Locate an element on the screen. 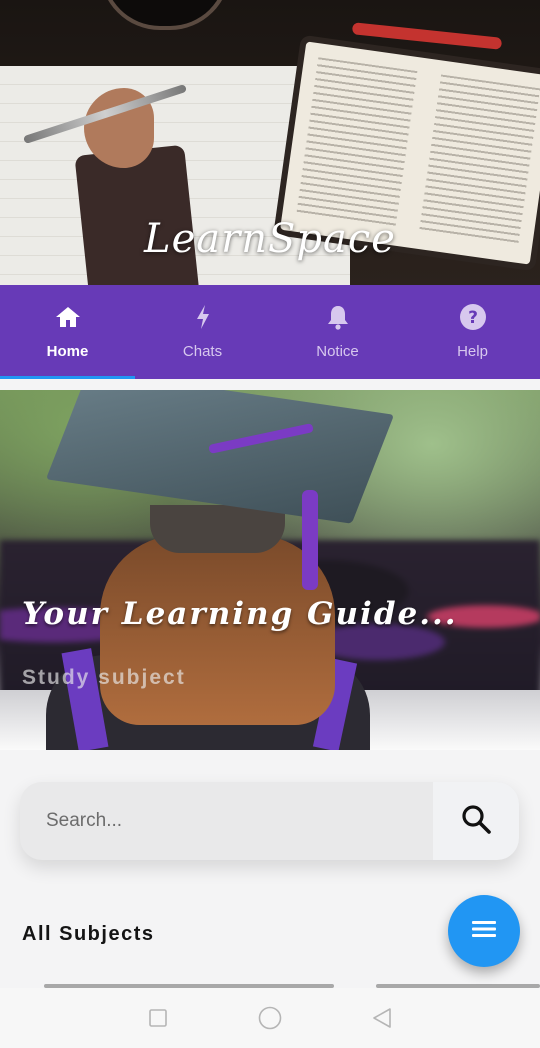 Image resolution: width=540 pixels, height=1048 pixels. home-circle-icon is located at coordinates (270, 1018).